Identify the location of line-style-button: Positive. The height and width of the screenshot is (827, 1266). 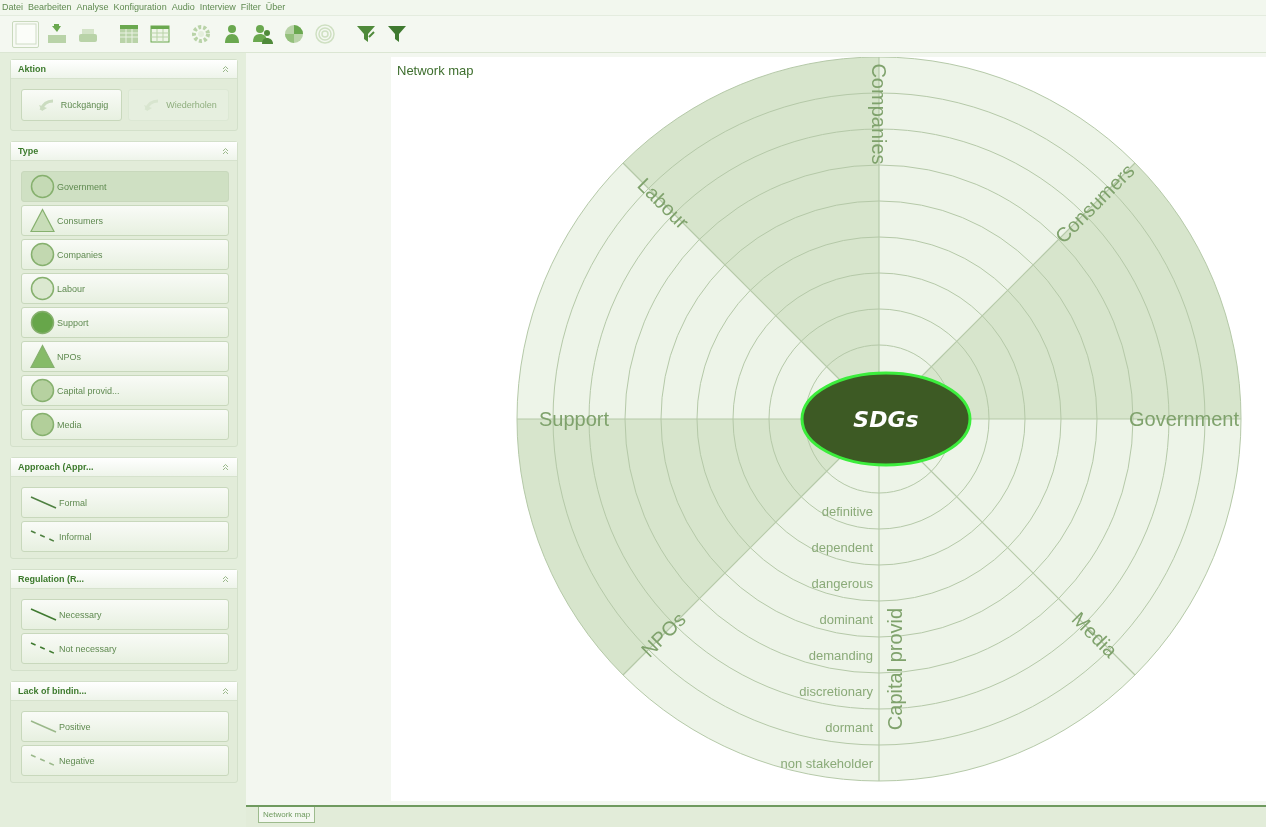
(125, 726).